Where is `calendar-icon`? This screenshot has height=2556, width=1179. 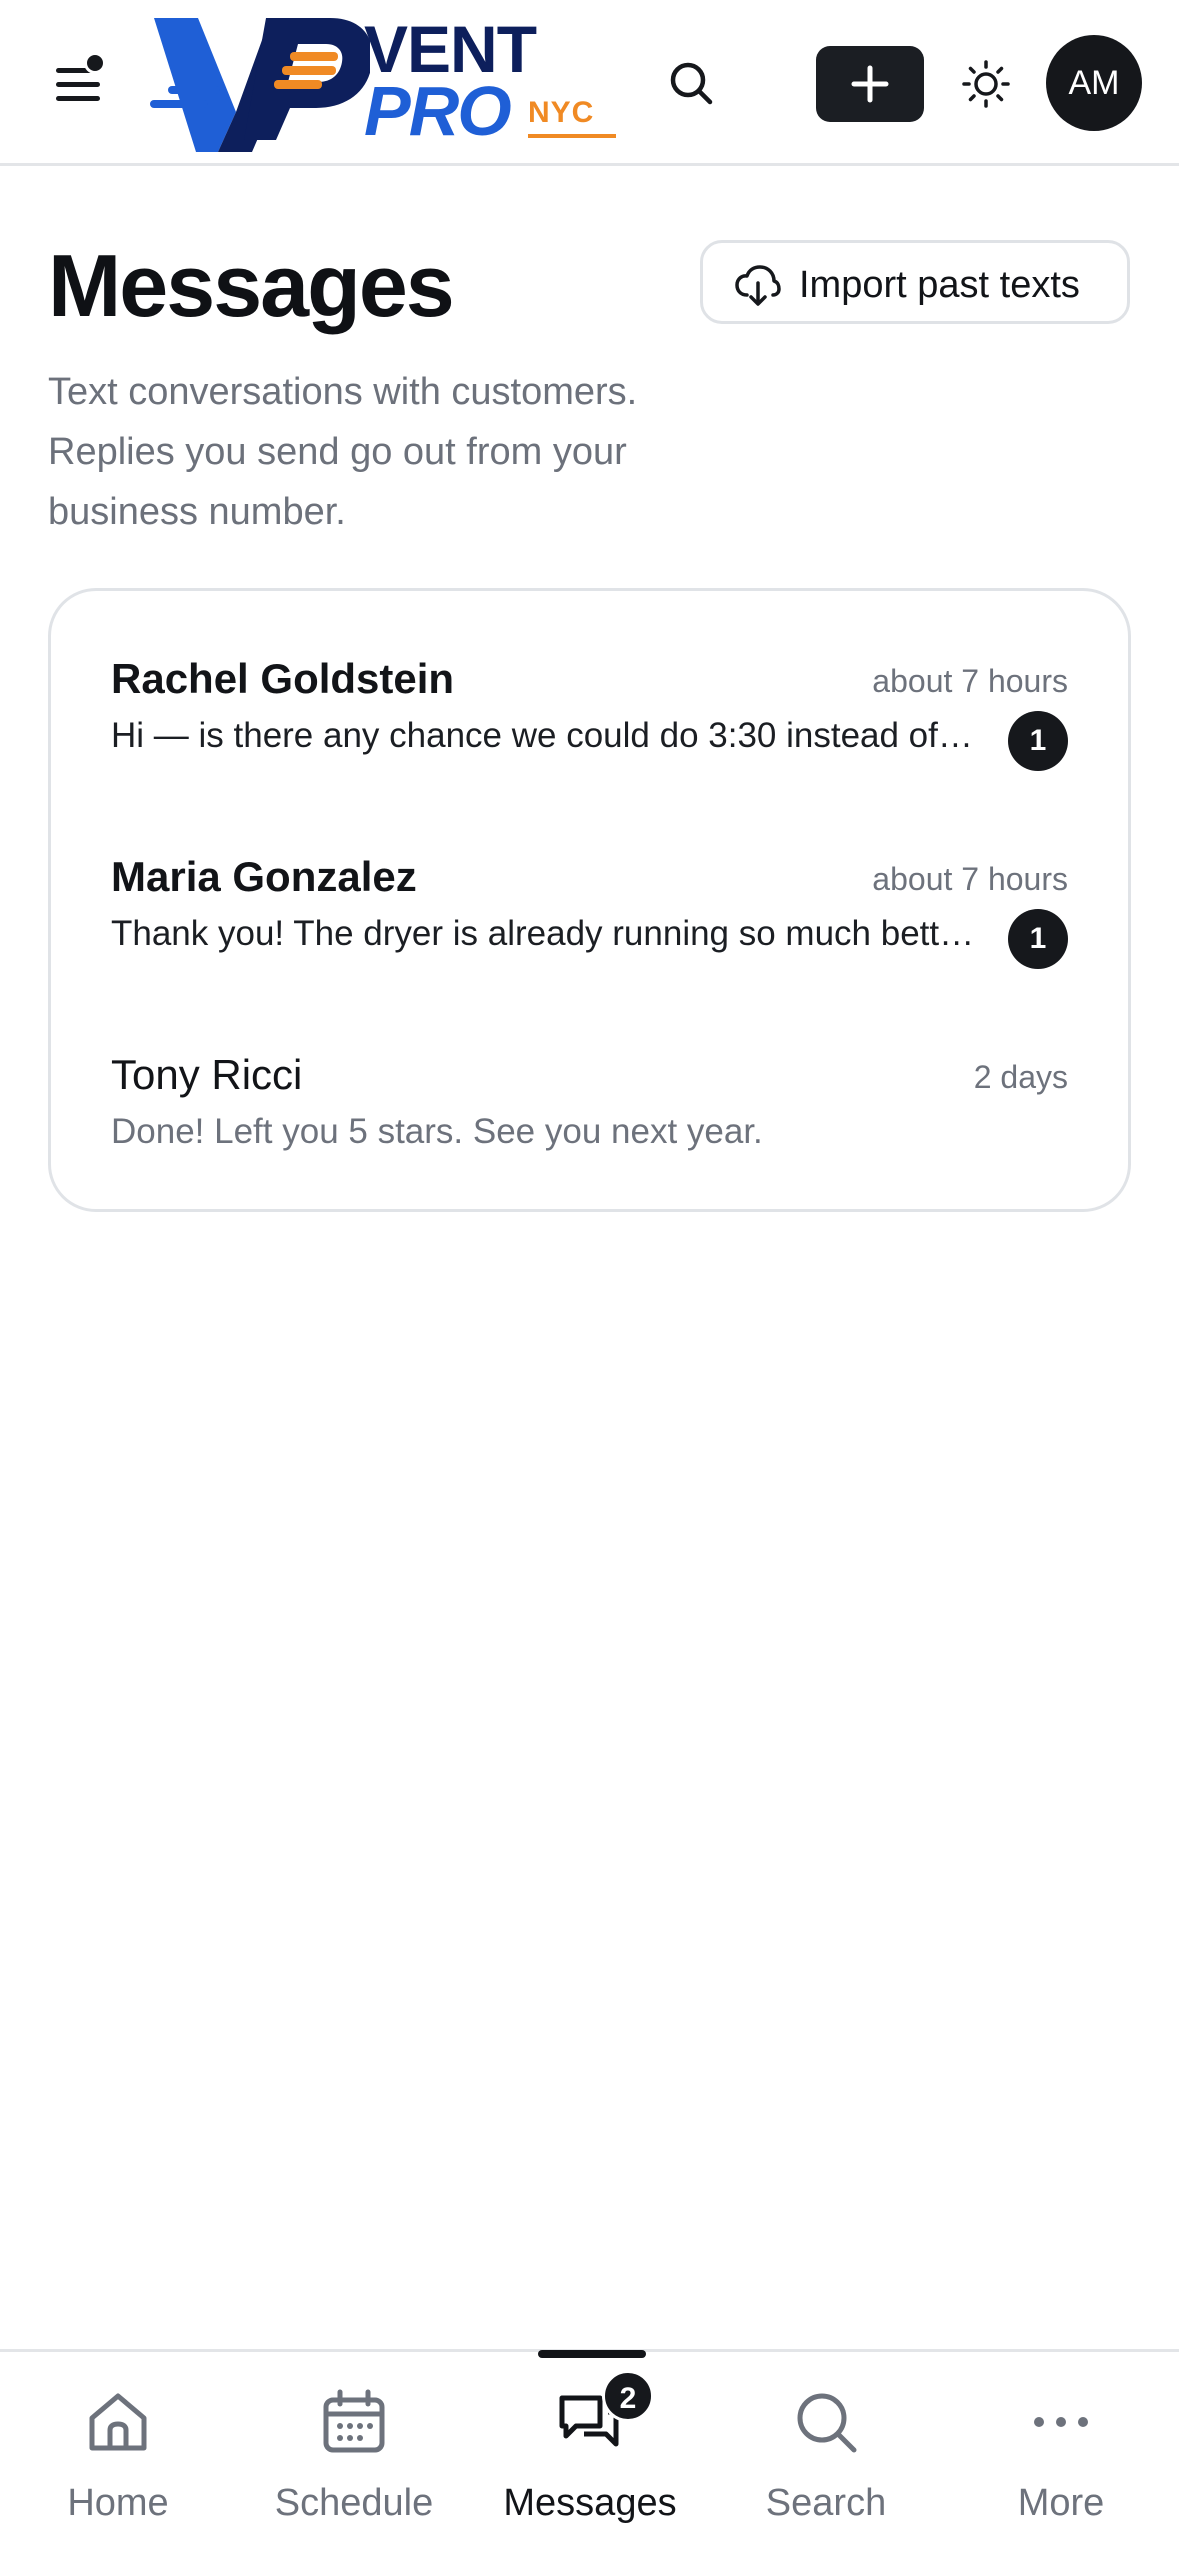 calendar-icon is located at coordinates (354, 2421).